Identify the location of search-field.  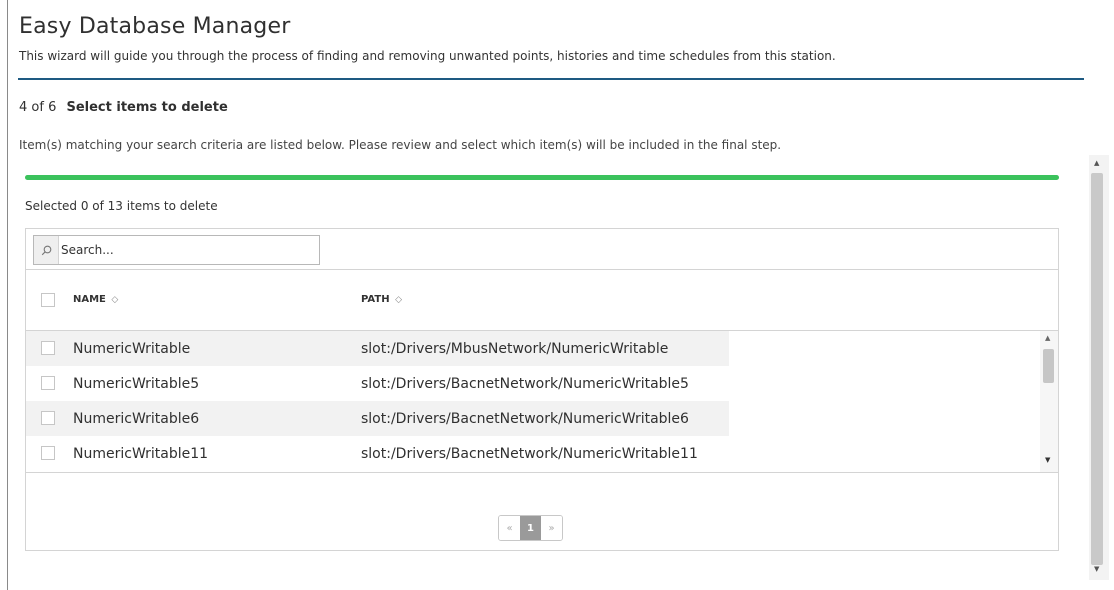
(176, 250).